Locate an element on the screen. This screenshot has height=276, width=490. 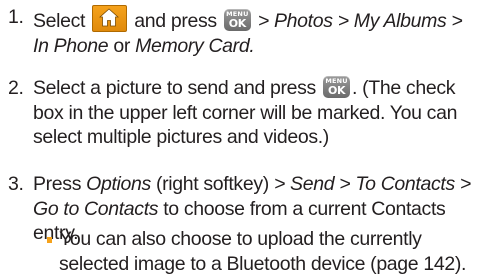
step-text: or is located at coordinates (122, 45).